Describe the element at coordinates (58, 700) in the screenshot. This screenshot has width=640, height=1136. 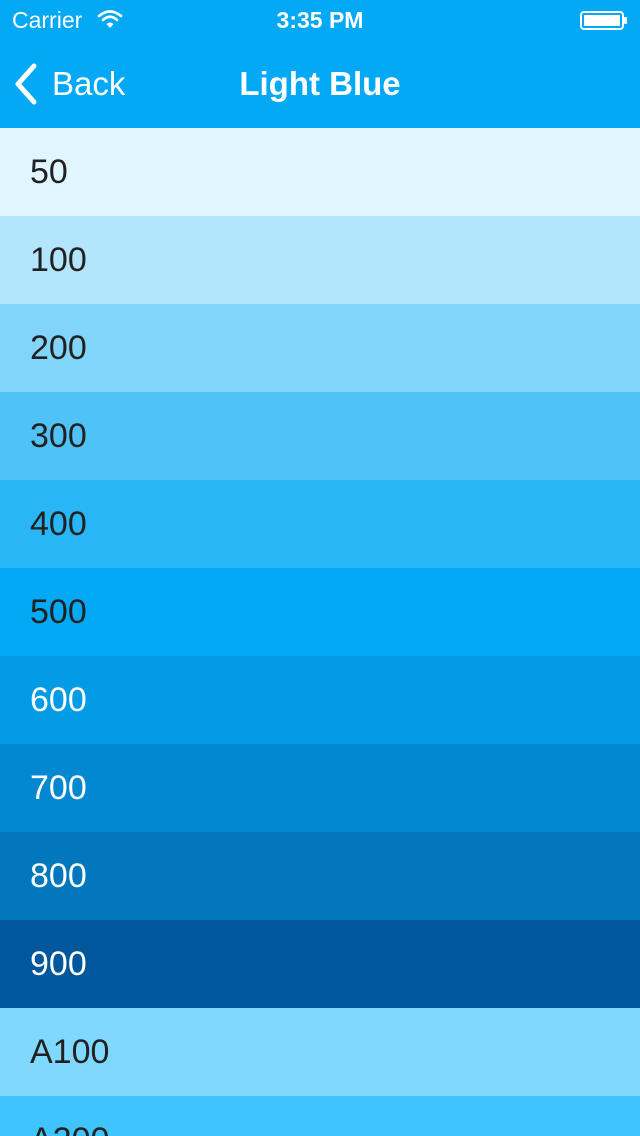
I see `swatch-label: 600` at that location.